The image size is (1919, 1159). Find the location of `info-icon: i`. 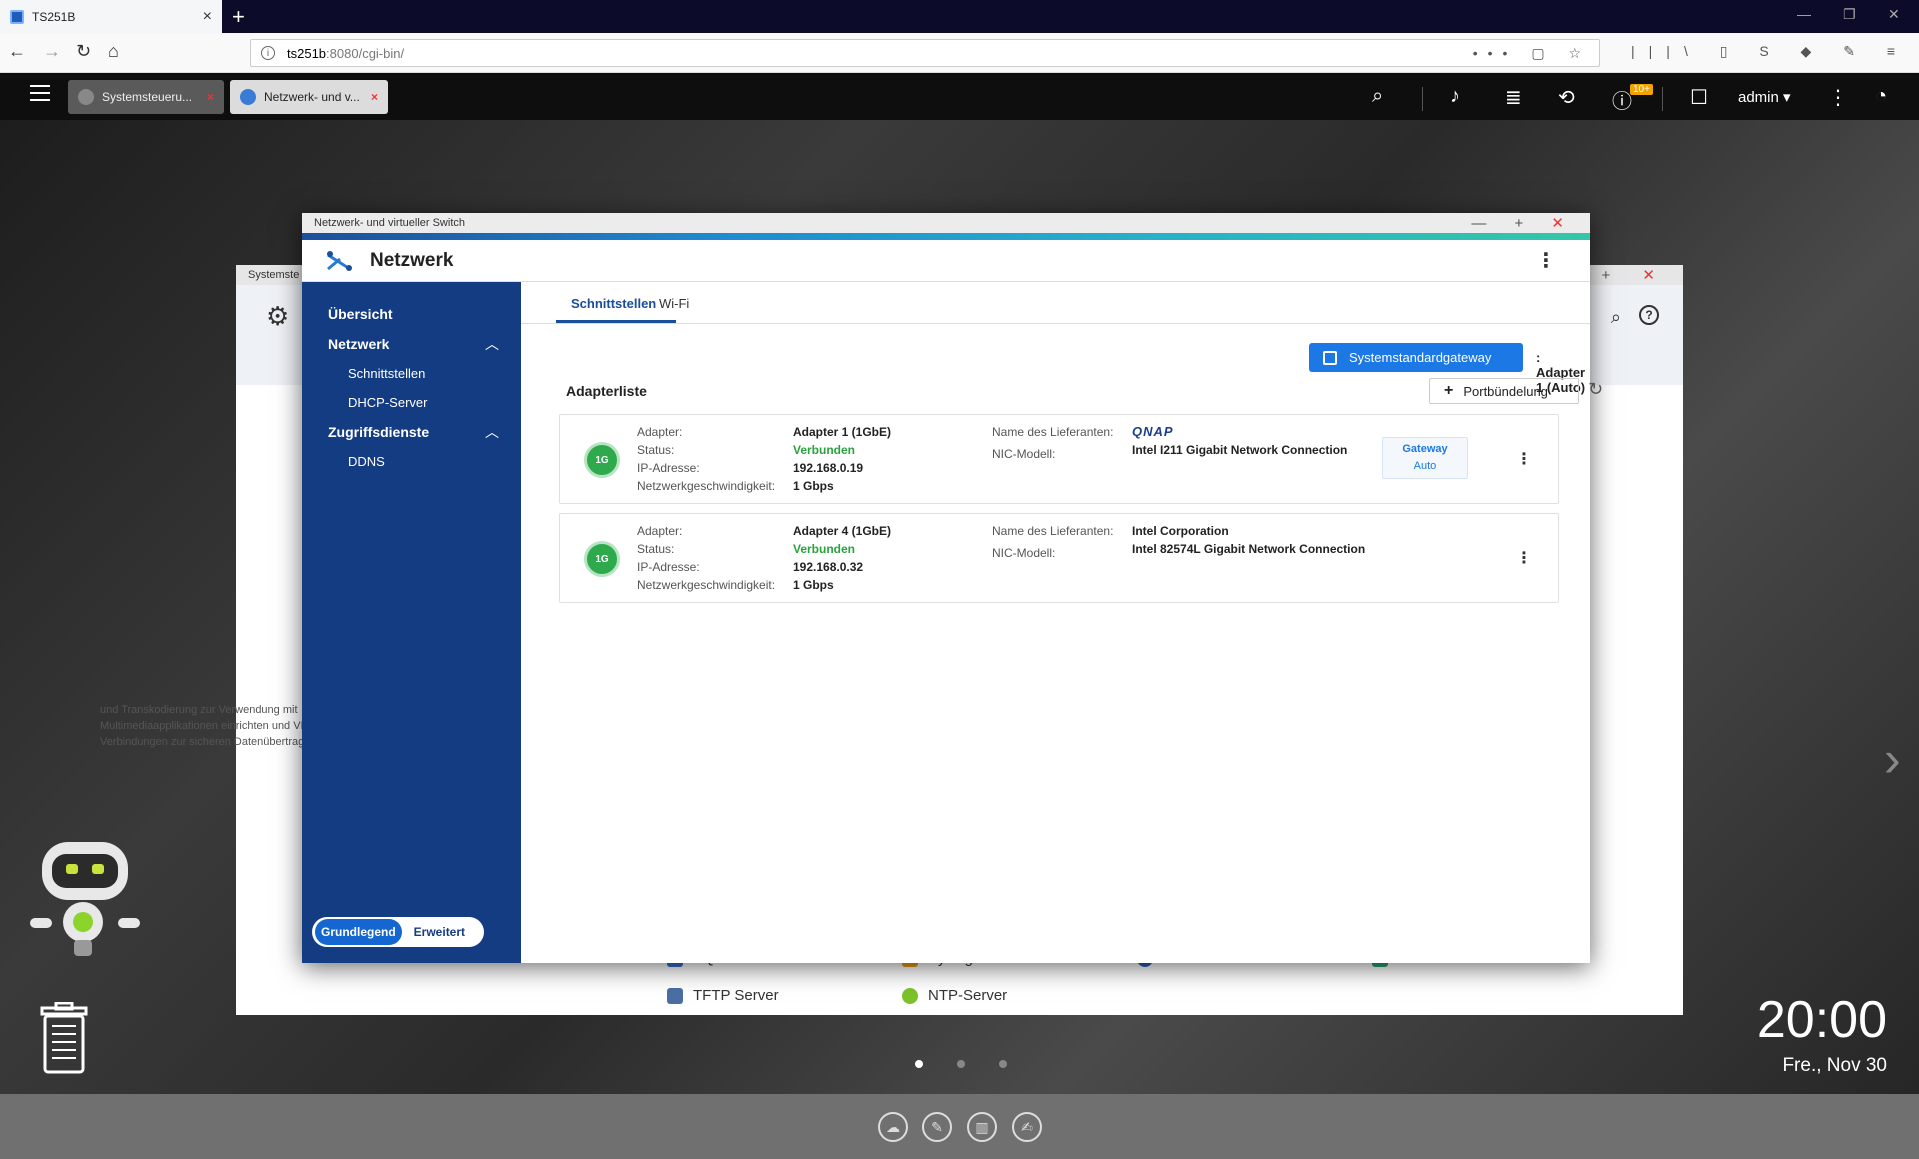

info-icon: i is located at coordinates (268, 53).